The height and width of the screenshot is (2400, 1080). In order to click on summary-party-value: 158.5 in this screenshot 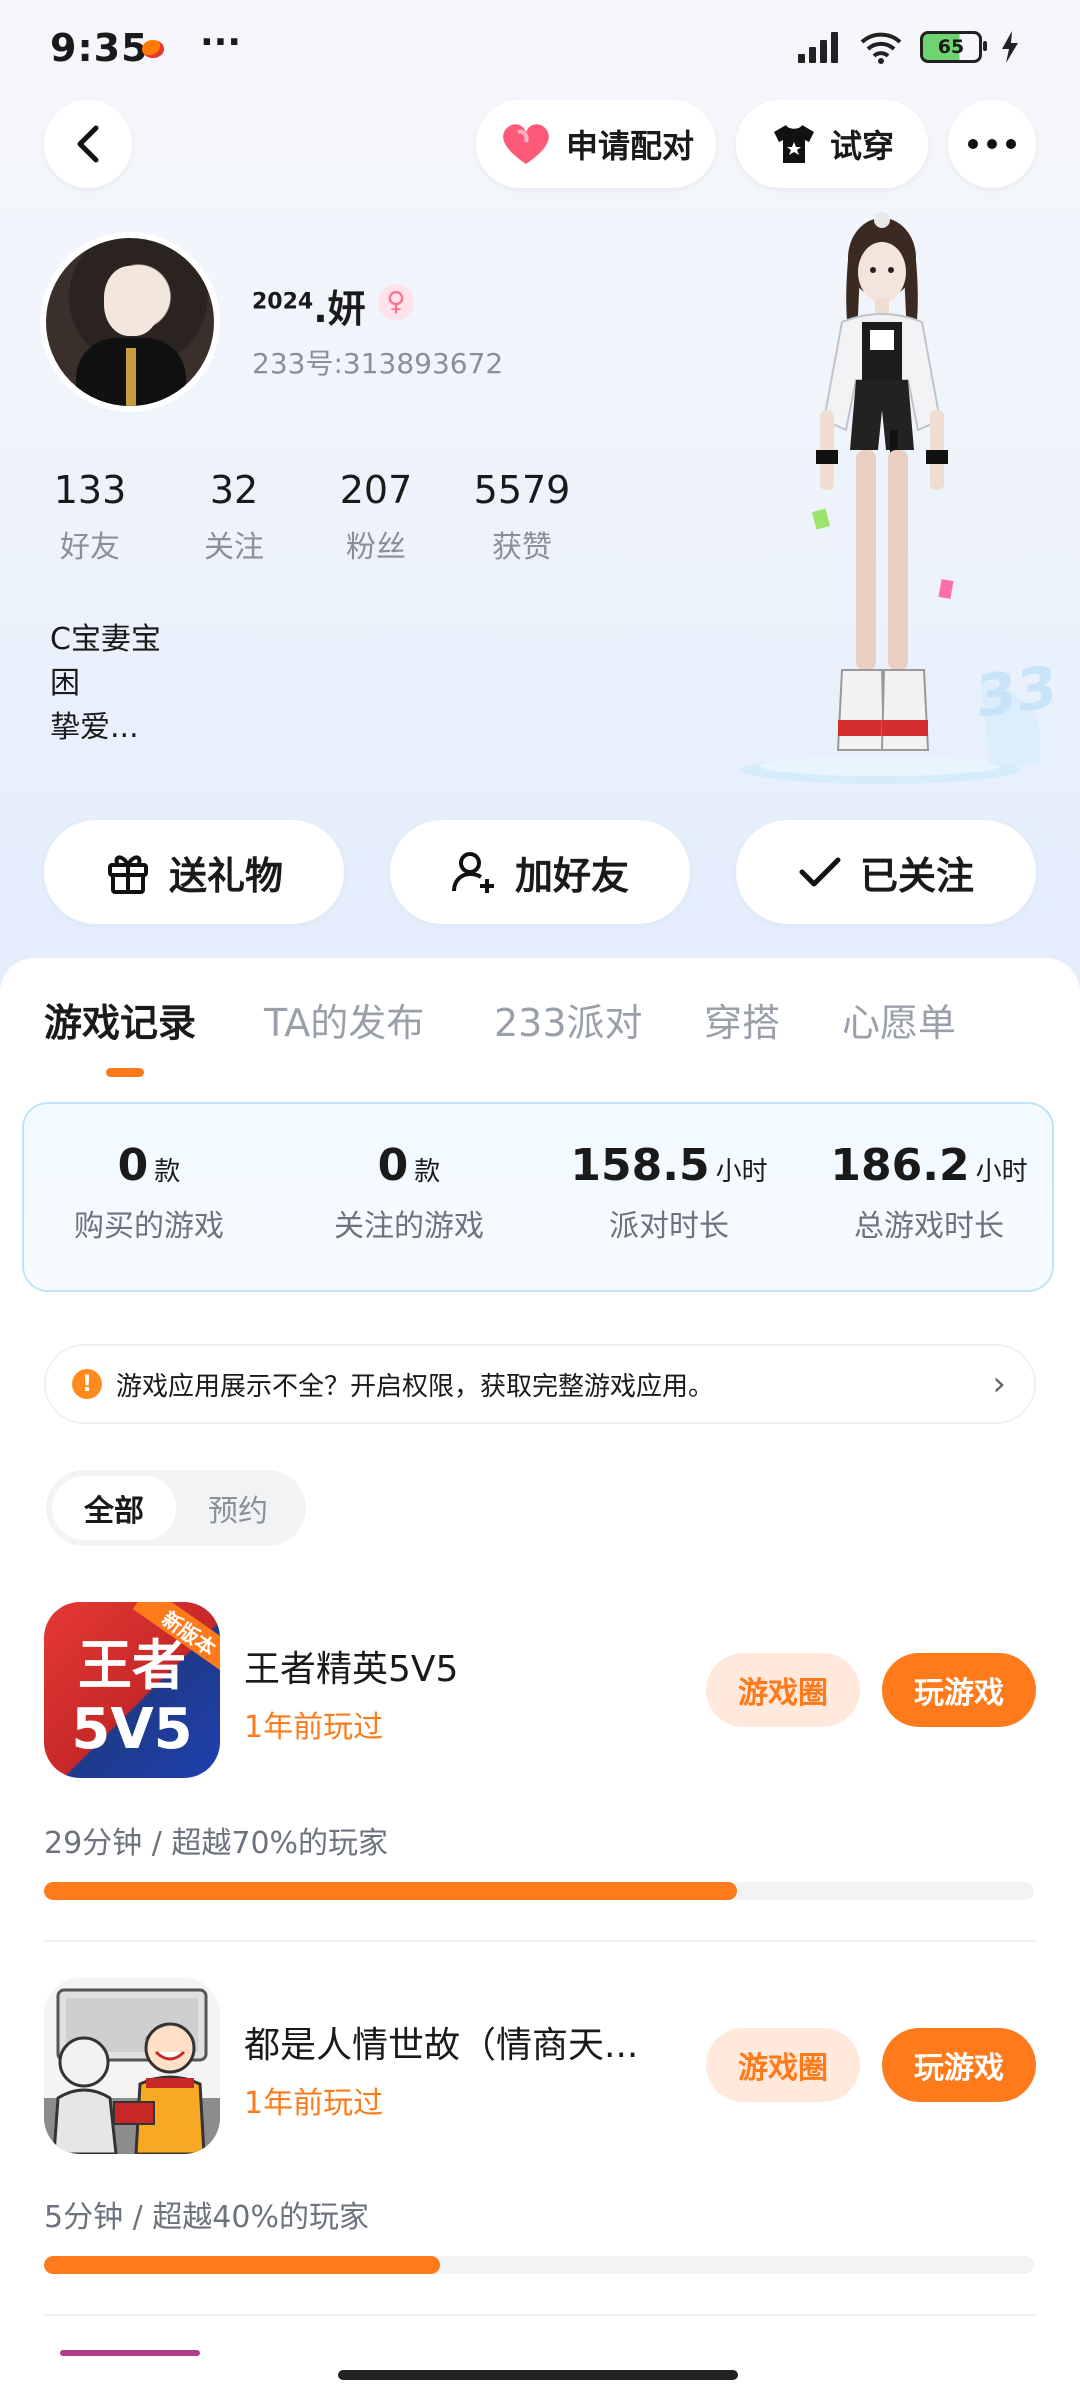, I will do `click(640, 1165)`.